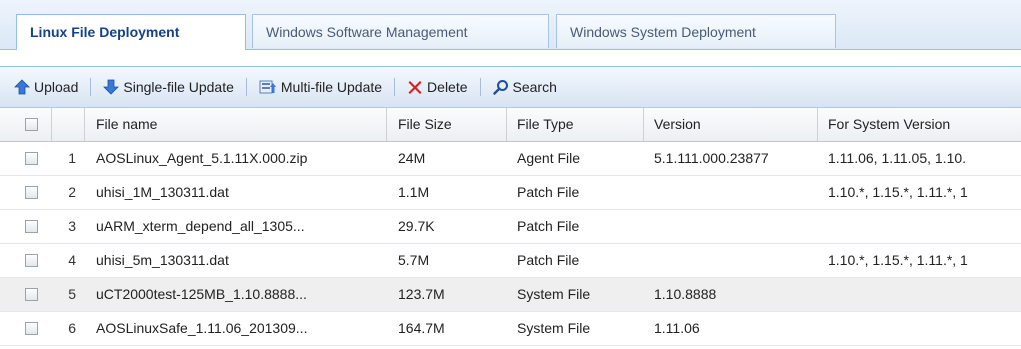 Image resolution: width=1021 pixels, height=349 pixels. What do you see at coordinates (448, 124) in the screenshot?
I see `column-header-file-size: File Size` at bounding box center [448, 124].